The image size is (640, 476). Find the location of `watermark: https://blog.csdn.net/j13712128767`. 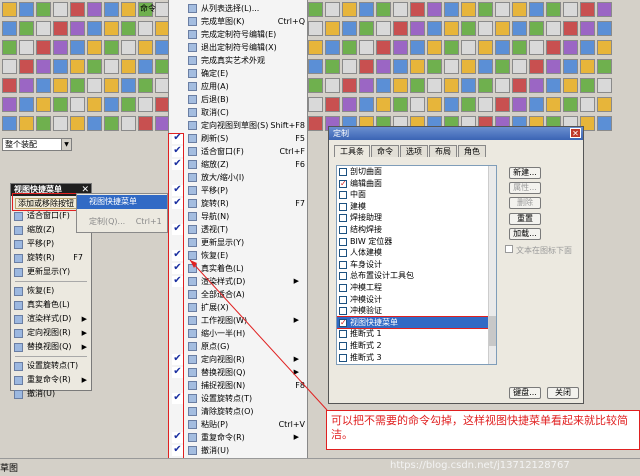

watermark: https://blog.csdn.net/j13712128767 is located at coordinates (480, 465).